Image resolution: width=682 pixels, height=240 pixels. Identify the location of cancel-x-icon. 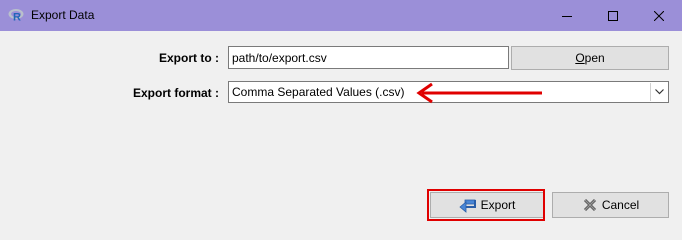
(590, 205).